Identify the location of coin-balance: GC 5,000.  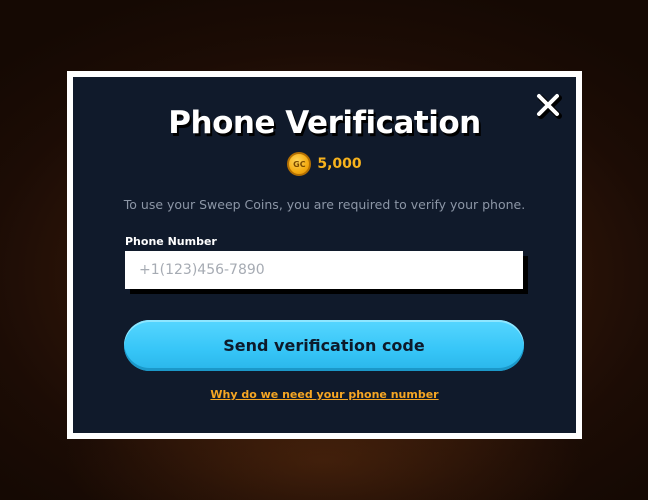
(324, 164).